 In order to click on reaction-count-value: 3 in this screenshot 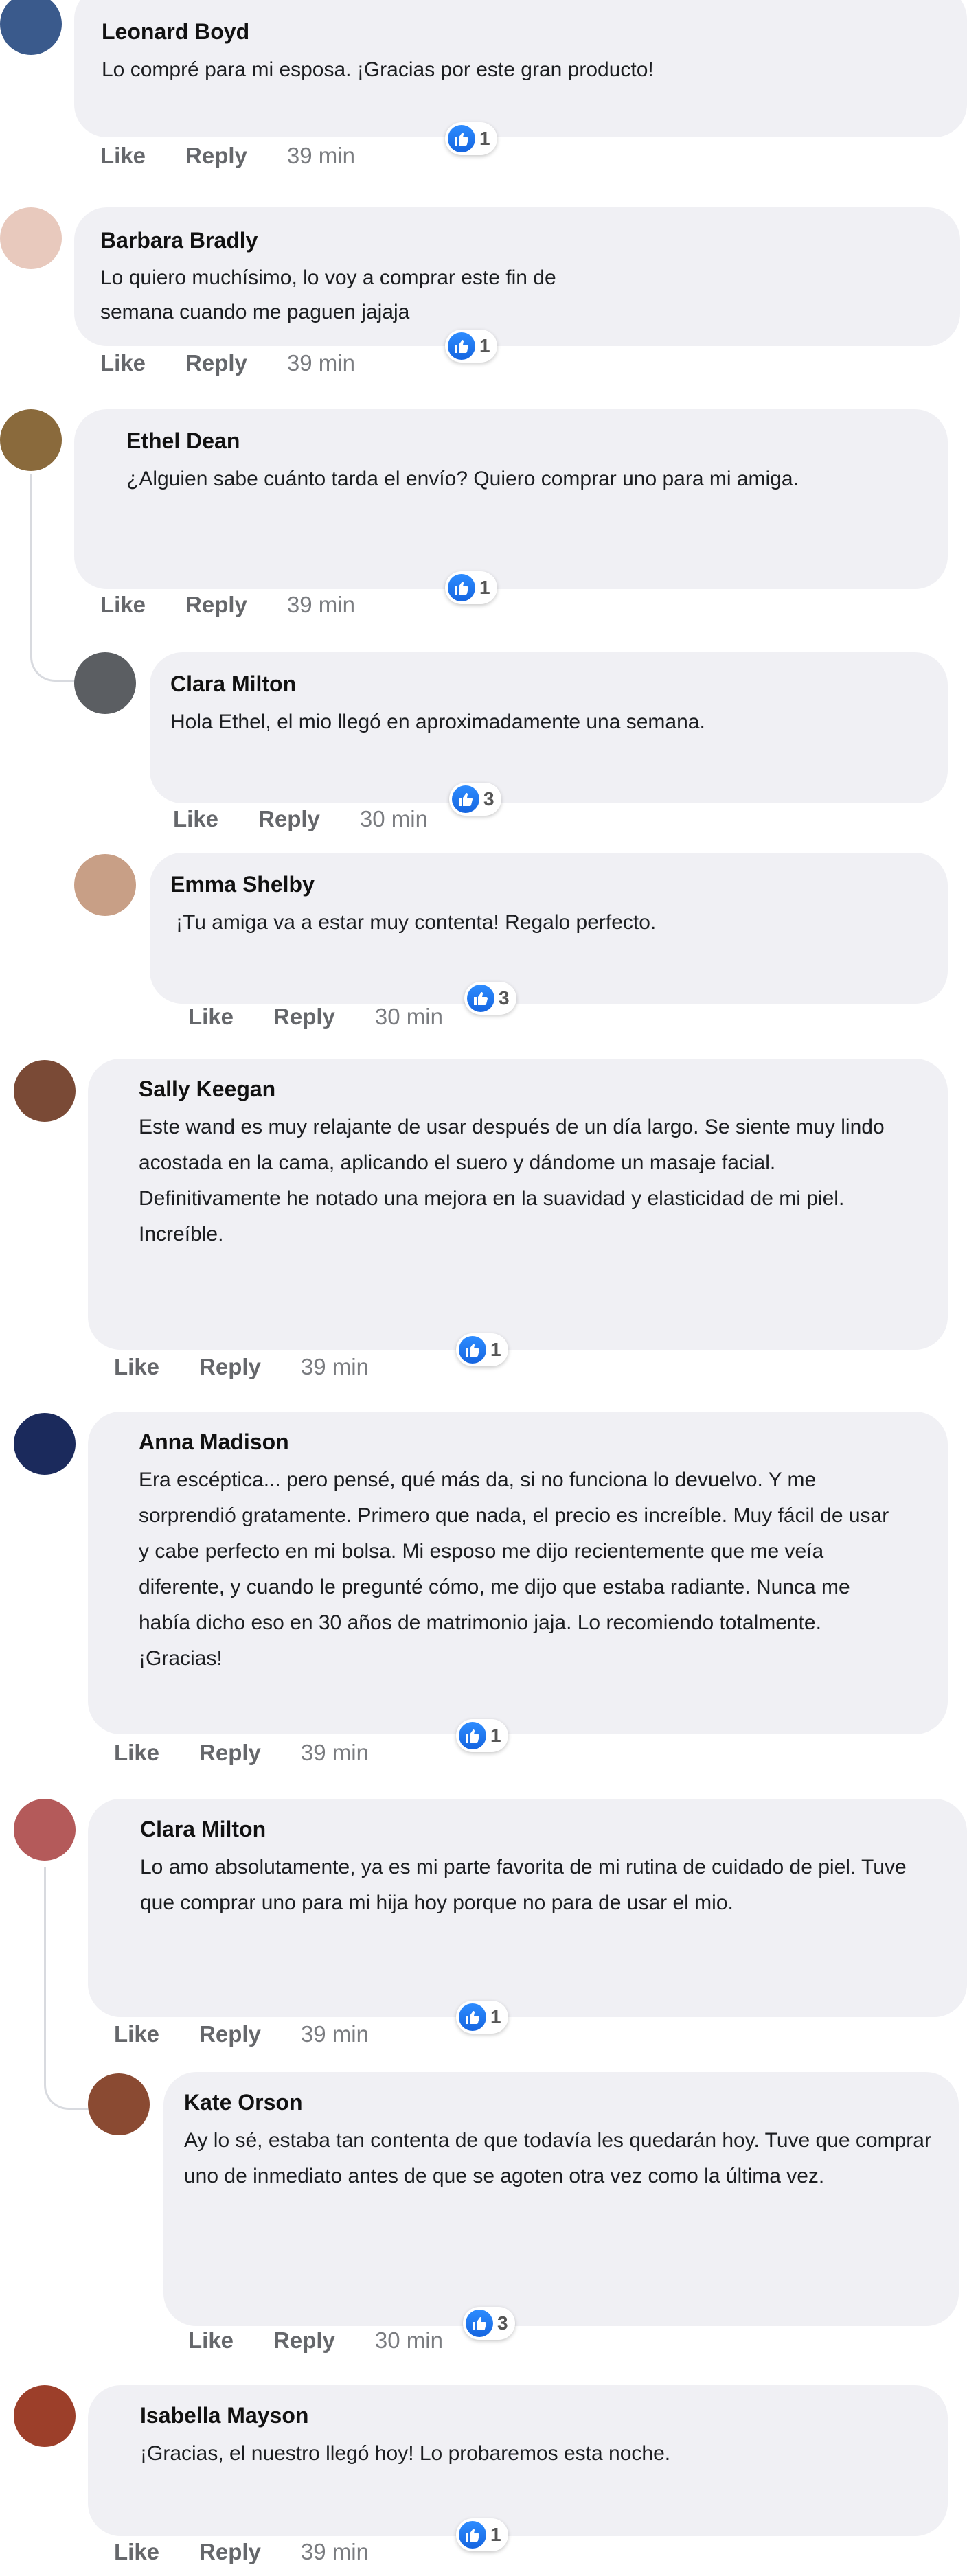, I will do `click(502, 2323)`.